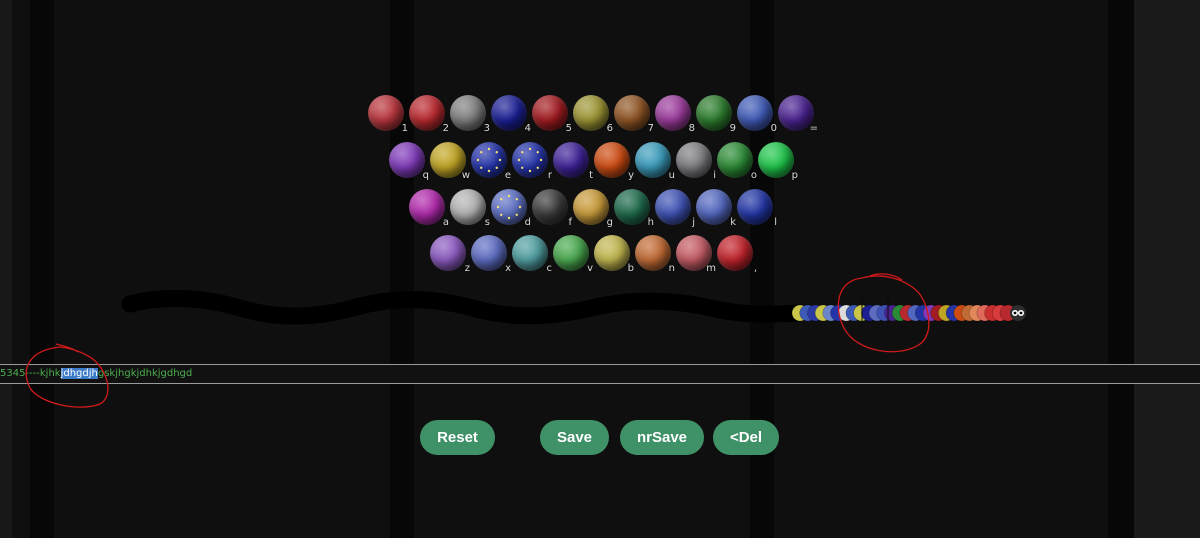 The image size is (1200, 538). I want to click on key-label: w, so click(465, 175).